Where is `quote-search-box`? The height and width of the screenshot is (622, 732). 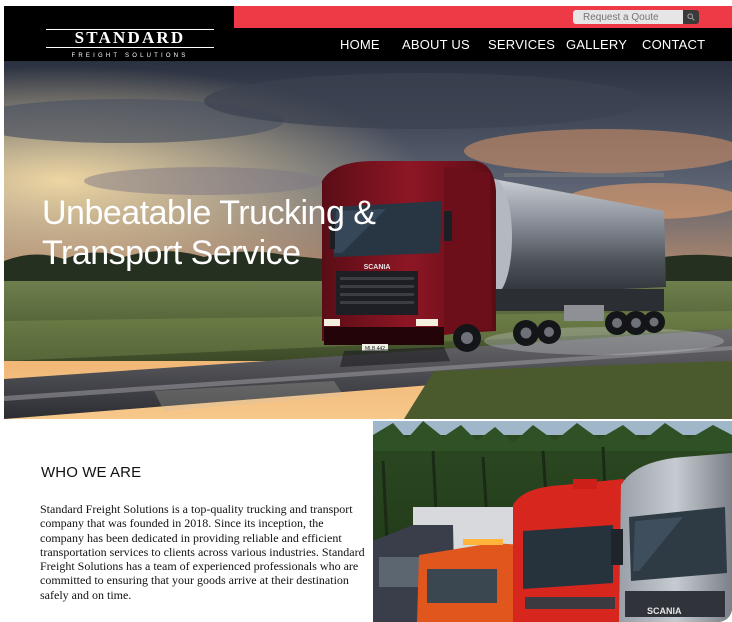 quote-search-box is located at coordinates (628, 17).